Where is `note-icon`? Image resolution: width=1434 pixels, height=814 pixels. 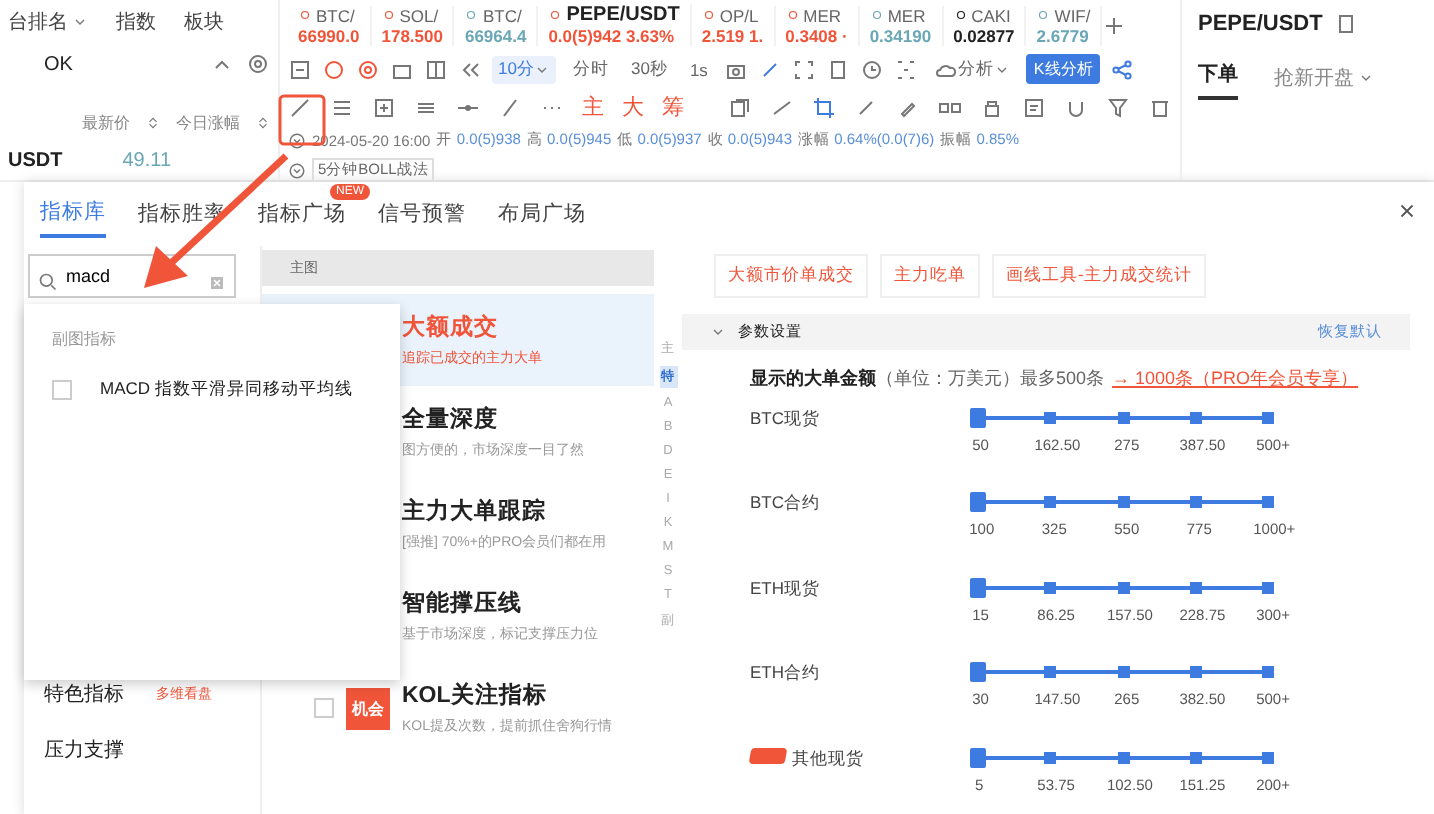 note-icon is located at coordinates (1034, 107).